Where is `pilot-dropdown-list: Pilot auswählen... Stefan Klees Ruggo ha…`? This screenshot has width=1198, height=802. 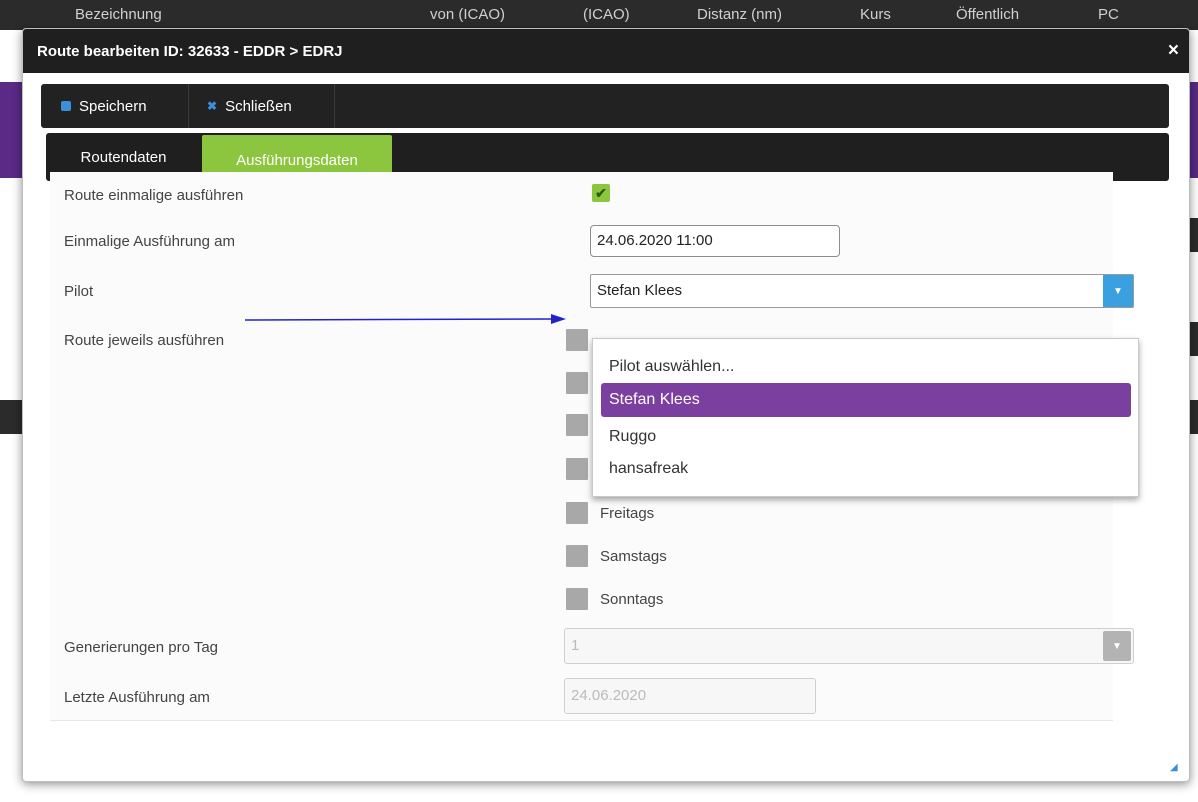 pilot-dropdown-list: Pilot auswählen... Stefan Klees Ruggo ha… is located at coordinates (865, 417).